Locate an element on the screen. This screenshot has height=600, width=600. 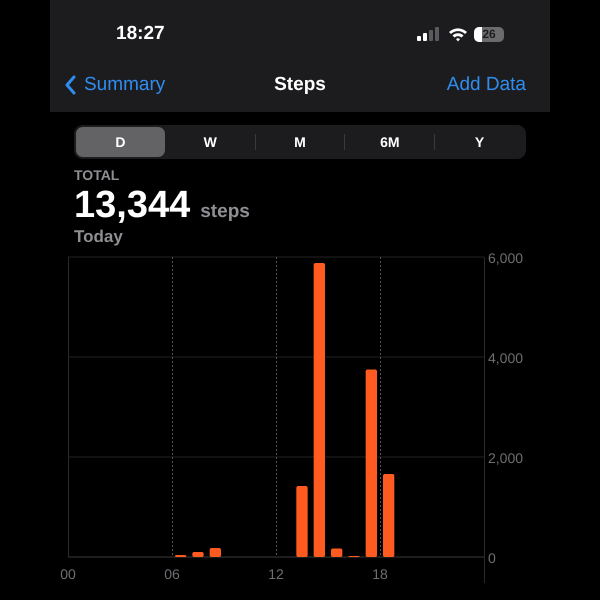
period-tab: Y is located at coordinates (479, 142).